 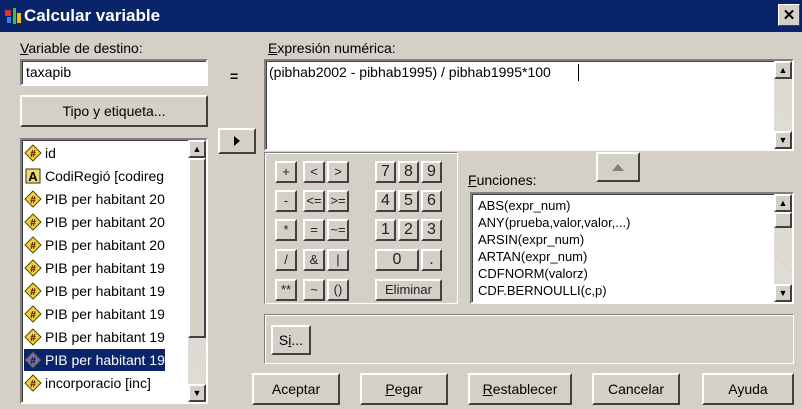 I want to click on close-button: ✕, so click(x=789, y=15).